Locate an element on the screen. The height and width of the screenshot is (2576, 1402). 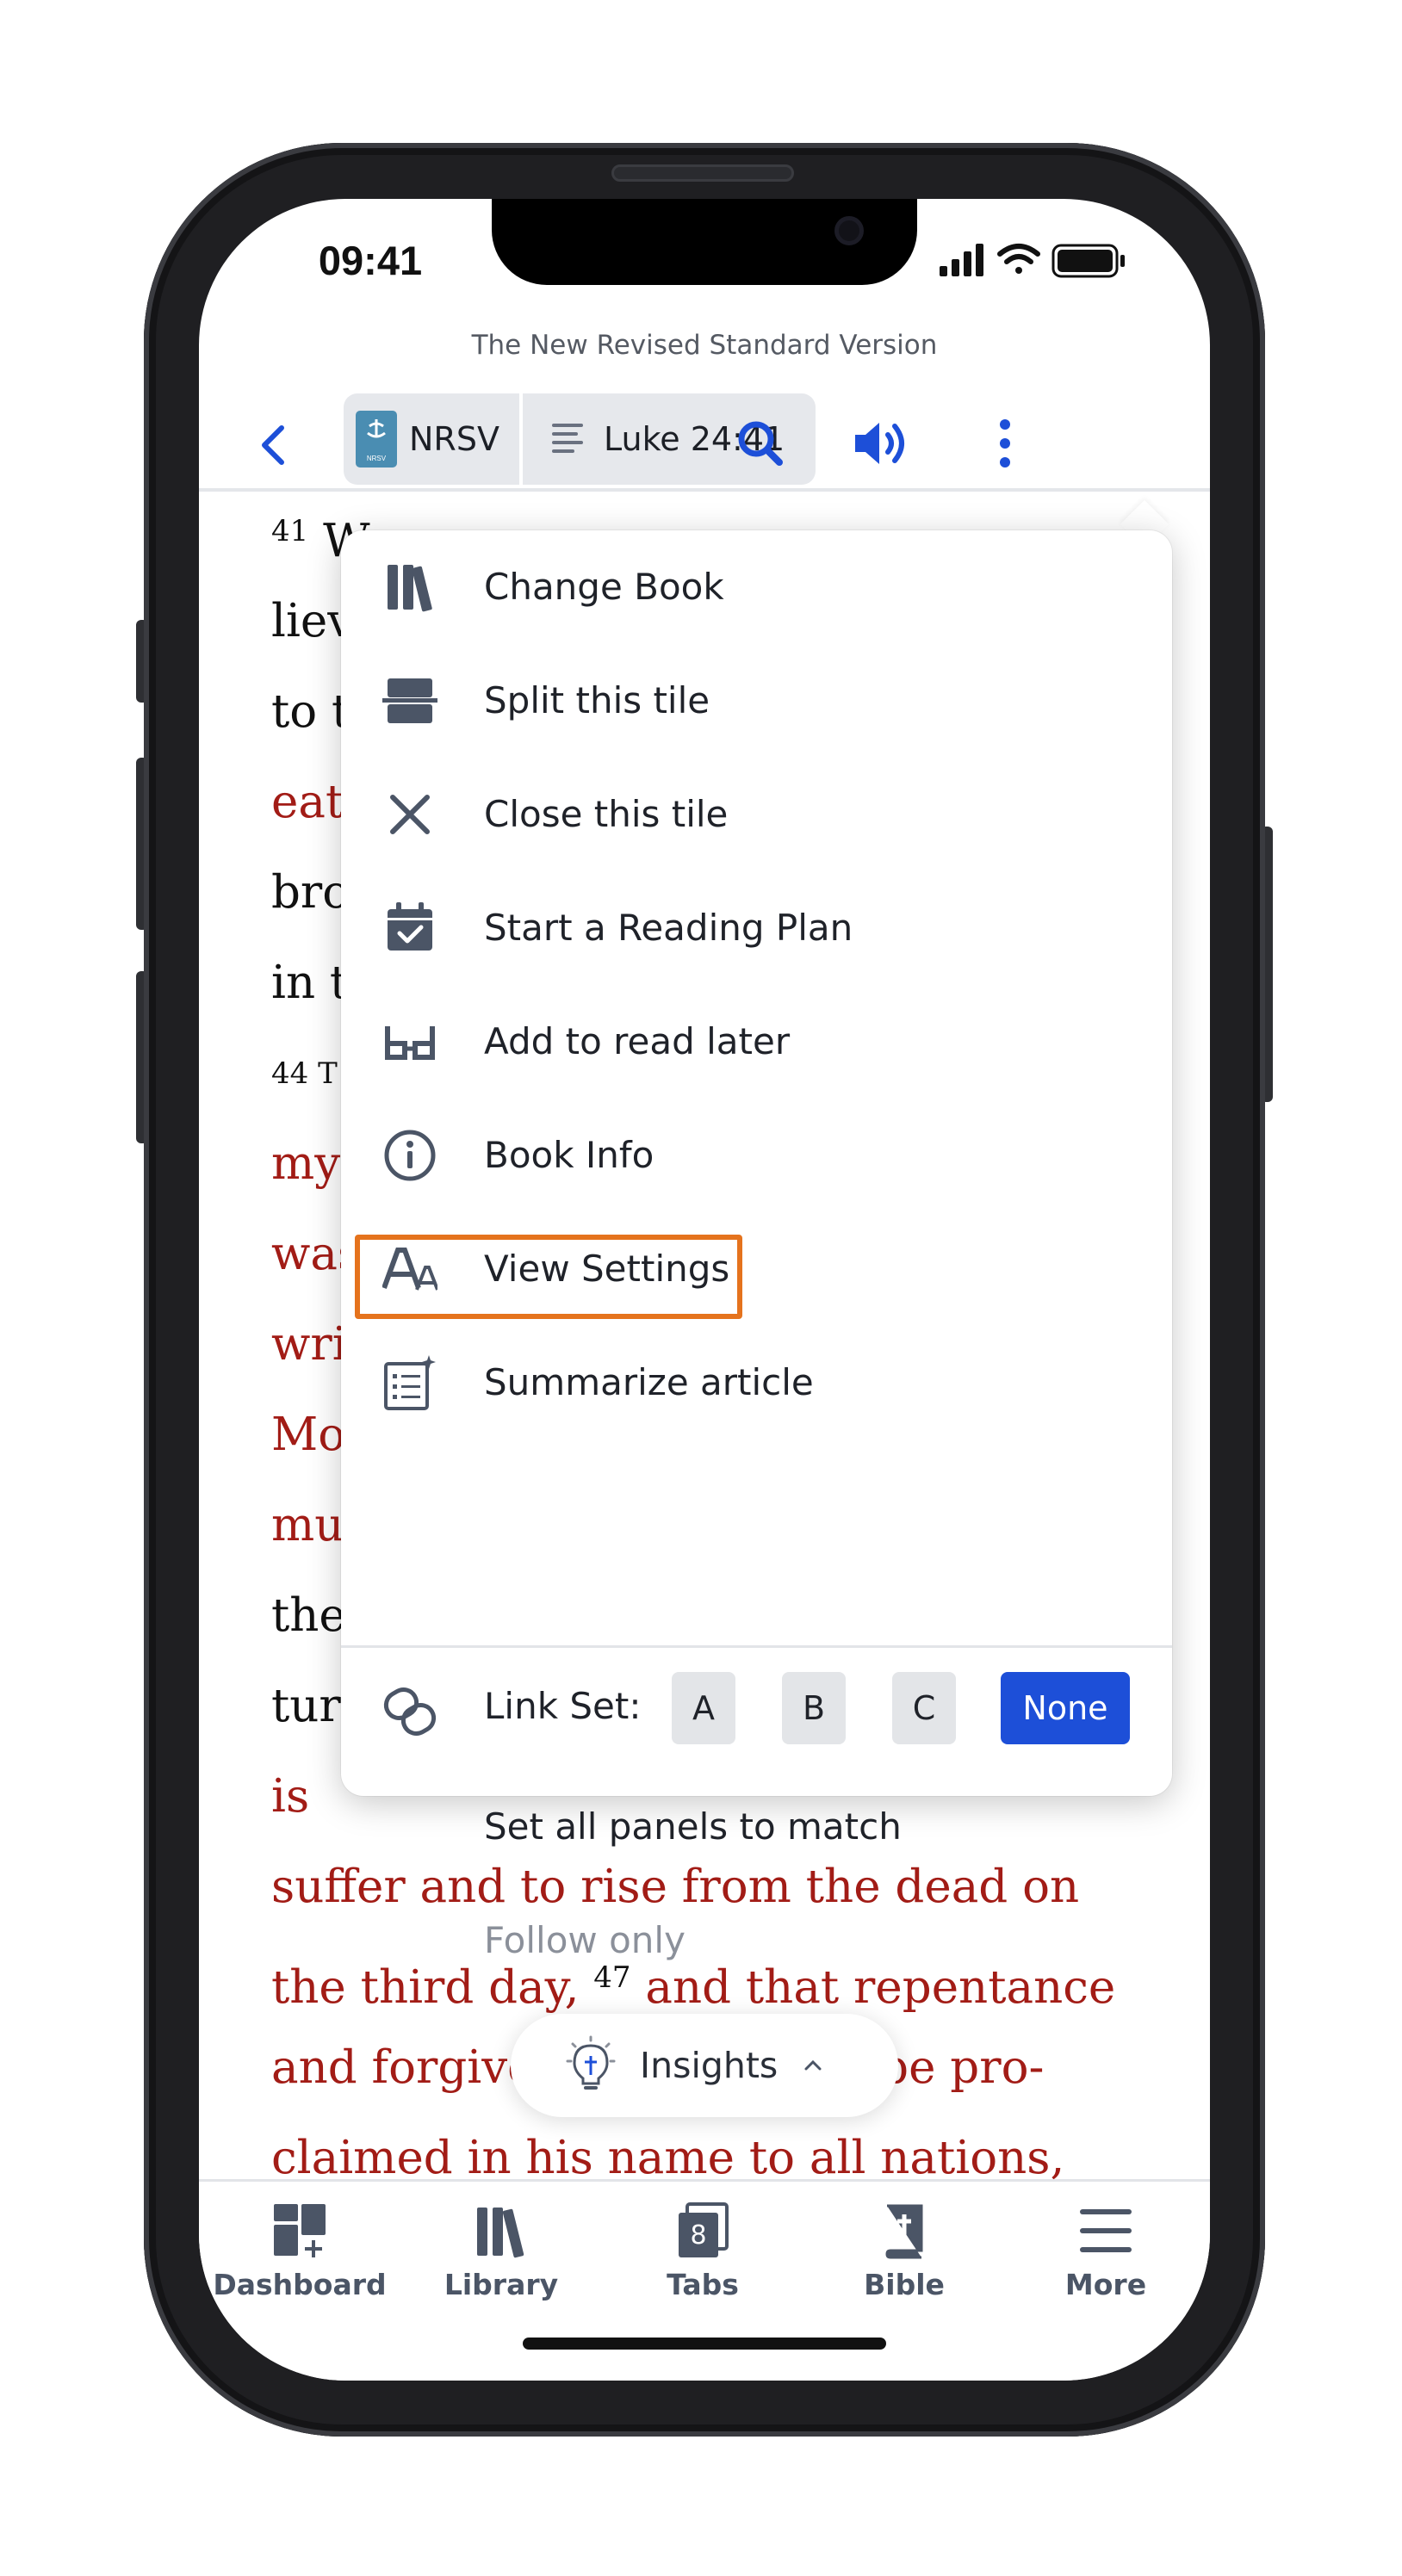
tab-bible: Bible is located at coordinates (904, 2258).